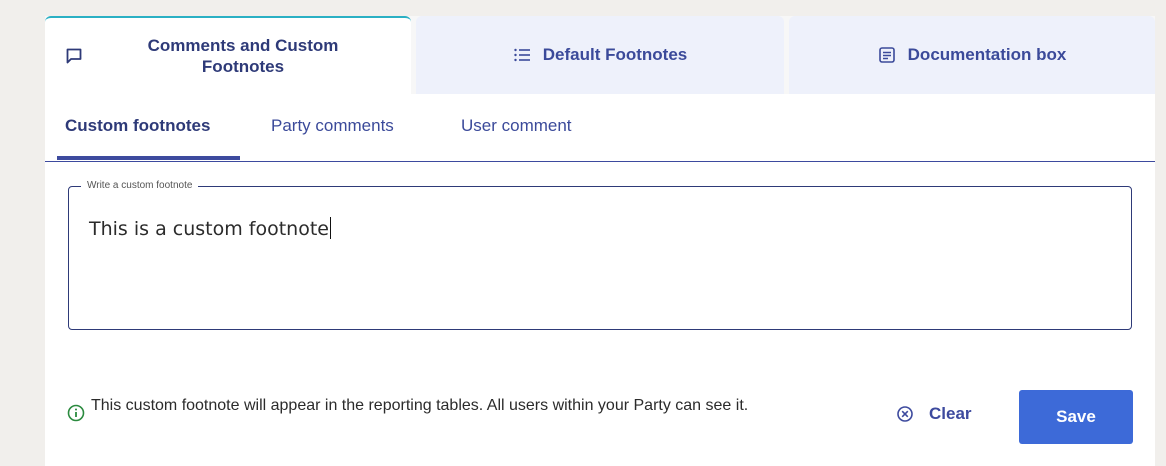  What do you see at coordinates (76, 413) in the screenshot?
I see `info-icon` at bounding box center [76, 413].